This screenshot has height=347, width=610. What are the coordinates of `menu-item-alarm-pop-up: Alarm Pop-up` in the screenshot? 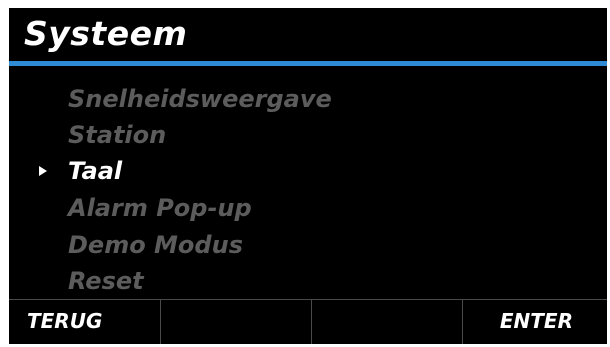 It's located at (308, 210).